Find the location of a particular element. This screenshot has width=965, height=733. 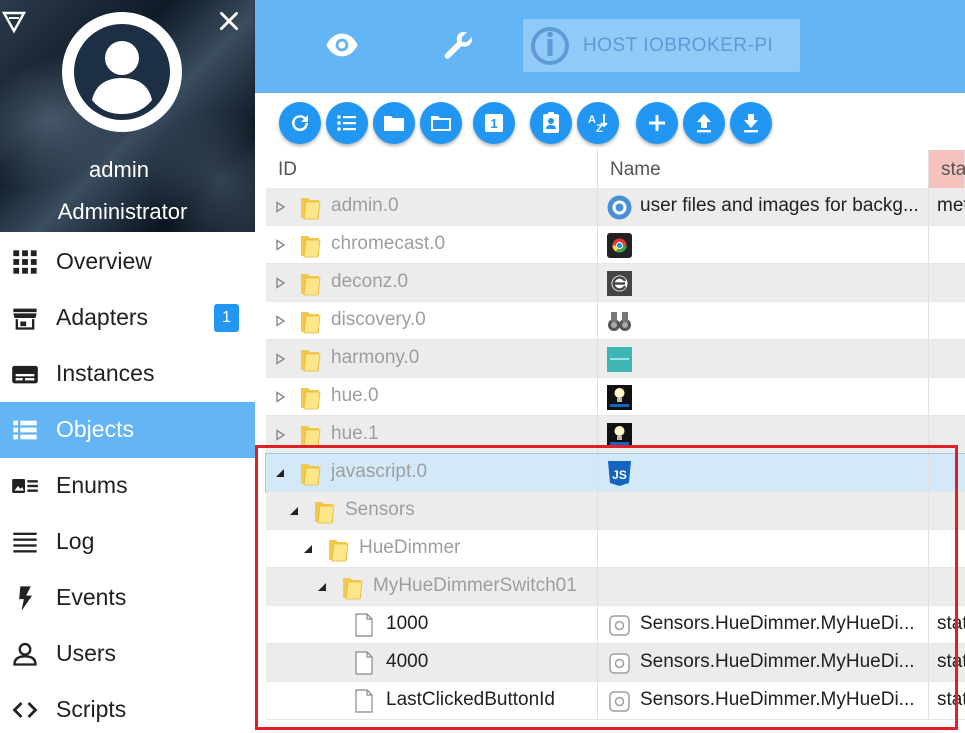

wrench-icon is located at coordinates (459, 45).